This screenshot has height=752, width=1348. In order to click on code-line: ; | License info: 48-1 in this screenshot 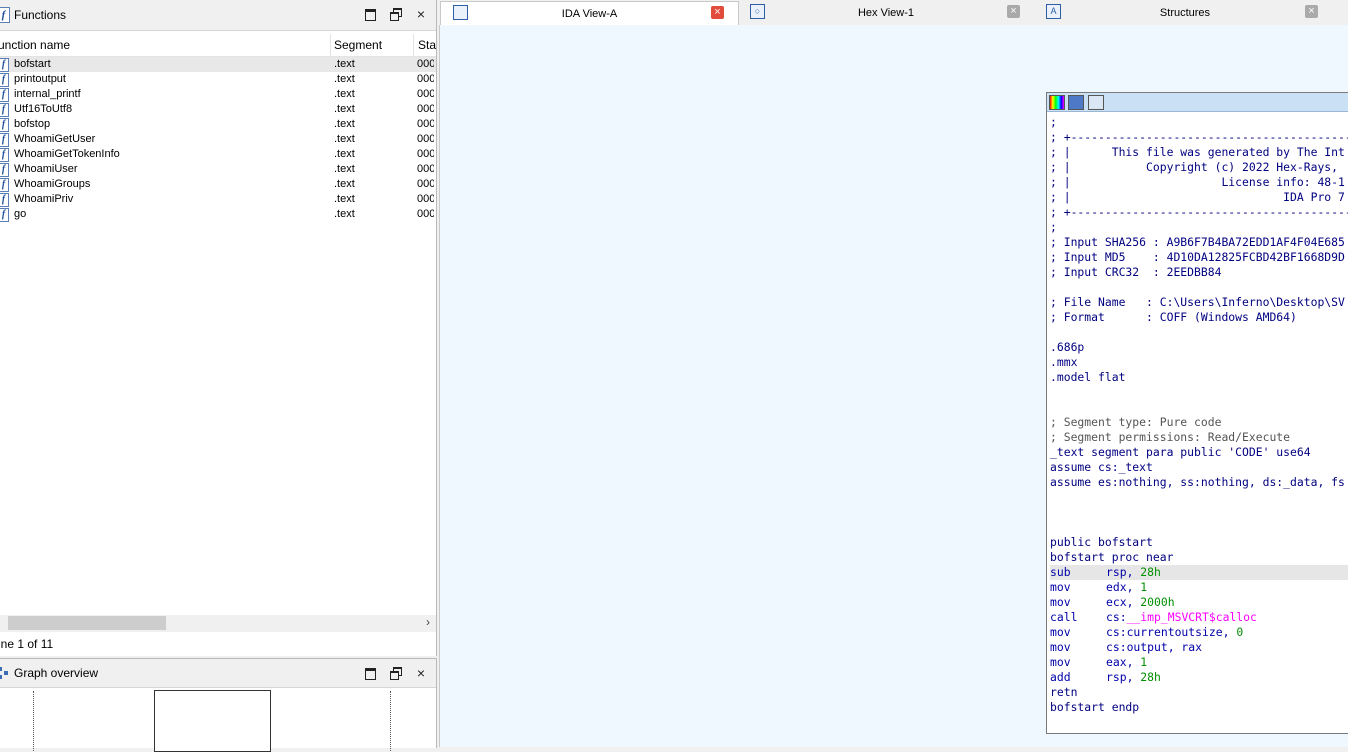, I will do `click(1199, 182)`.